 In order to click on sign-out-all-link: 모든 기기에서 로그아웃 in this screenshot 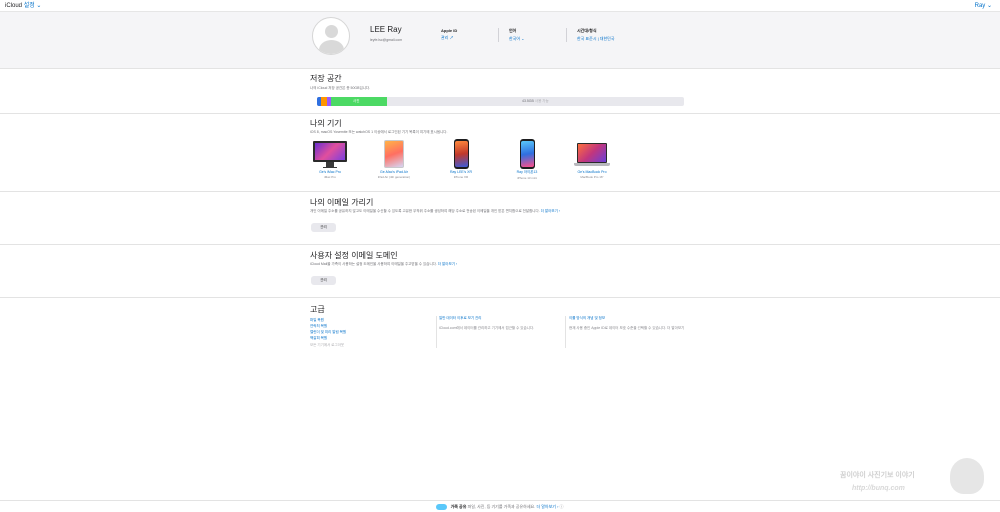, I will do `click(327, 345)`.